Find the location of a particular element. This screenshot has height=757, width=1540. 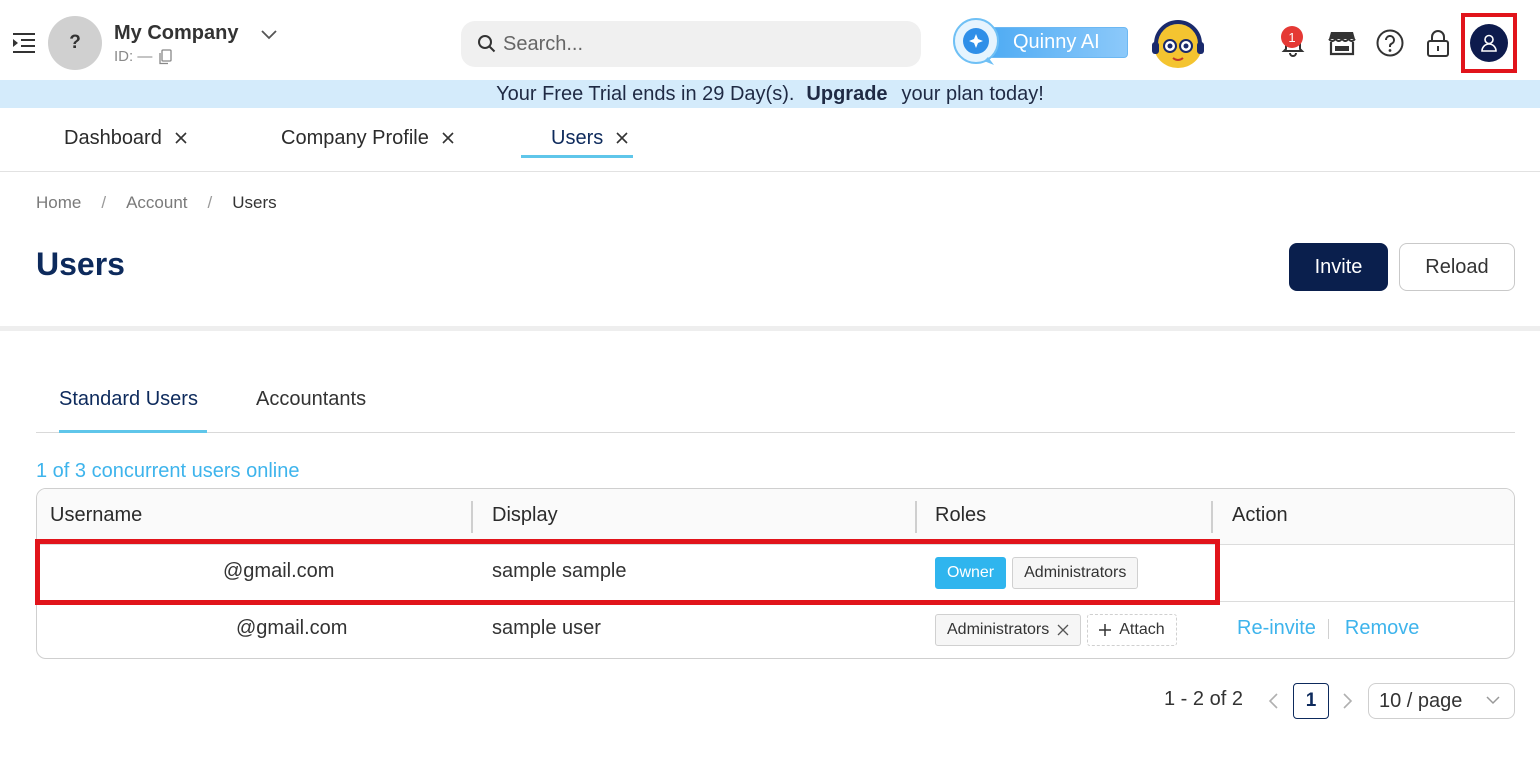

user-avatar is located at coordinates (1489, 43).